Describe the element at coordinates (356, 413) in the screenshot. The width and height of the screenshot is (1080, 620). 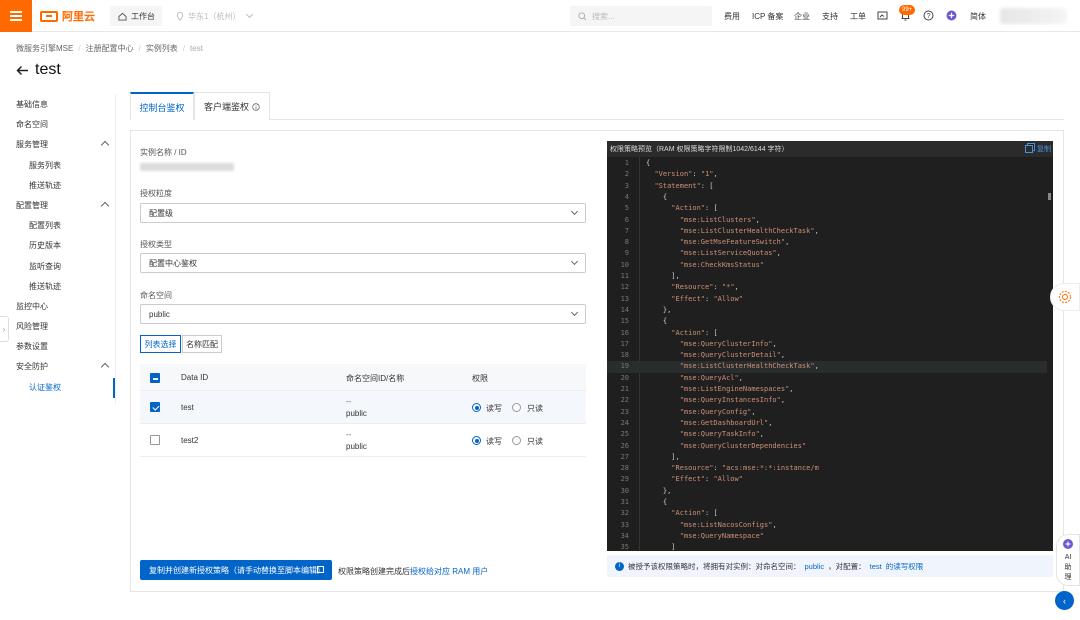
I see `row-namespace-name: public` at that location.